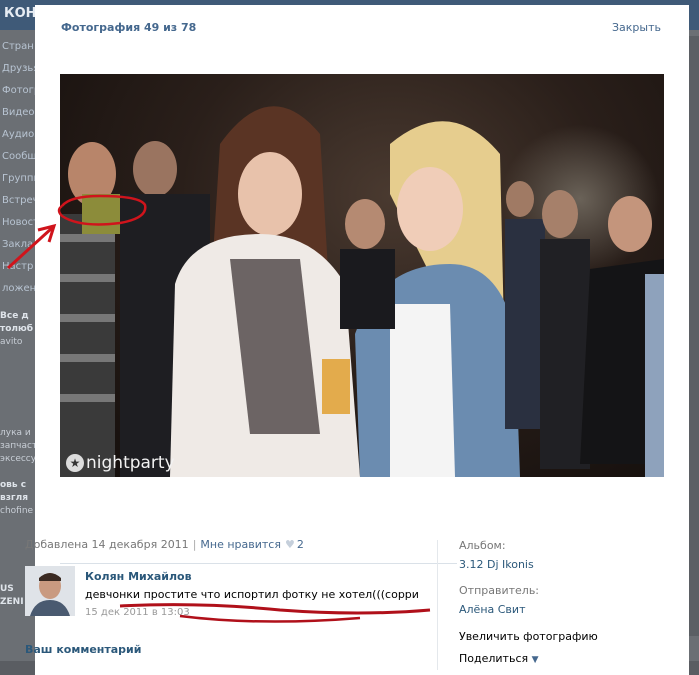 The width and height of the screenshot is (699, 675). I want to click on background-right-strip, so click(694, 336).